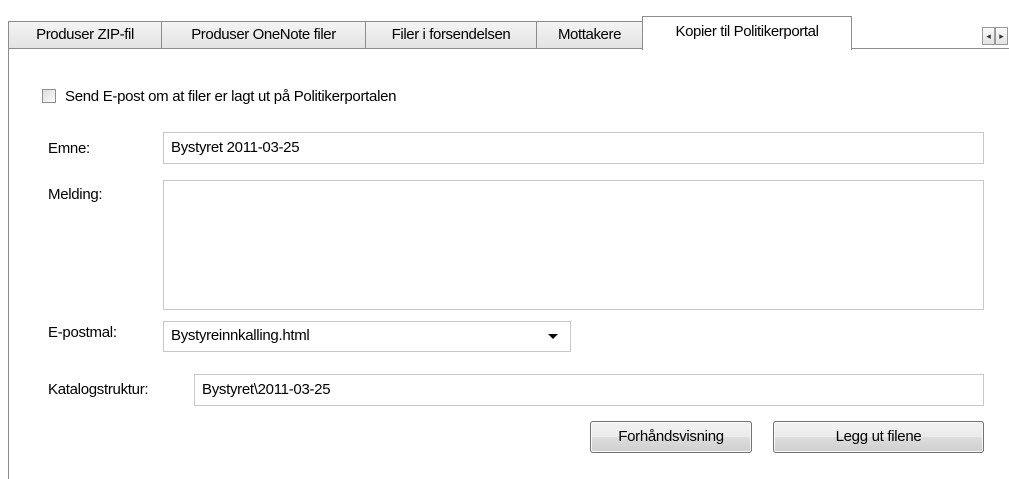 The image size is (1009, 479). What do you see at coordinates (82, 332) in the screenshot?
I see `email-template-label: E-postmal:` at bounding box center [82, 332].